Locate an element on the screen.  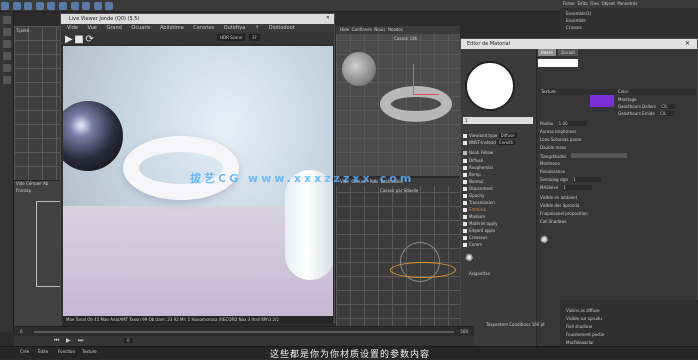
channel-row: Opacity is located at coordinates (498, 196).